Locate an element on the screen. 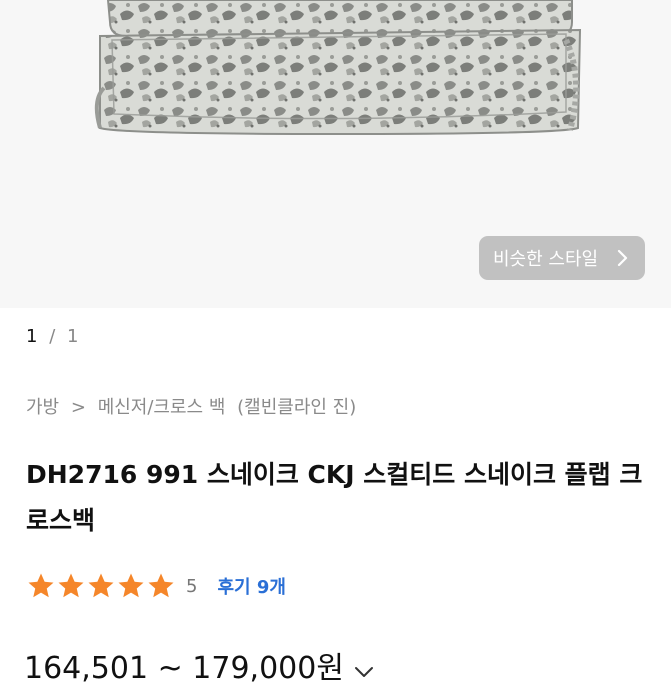 The image size is (671, 687). similar-style-label: 비슷한 스타일 is located at coordinates (546, 259).